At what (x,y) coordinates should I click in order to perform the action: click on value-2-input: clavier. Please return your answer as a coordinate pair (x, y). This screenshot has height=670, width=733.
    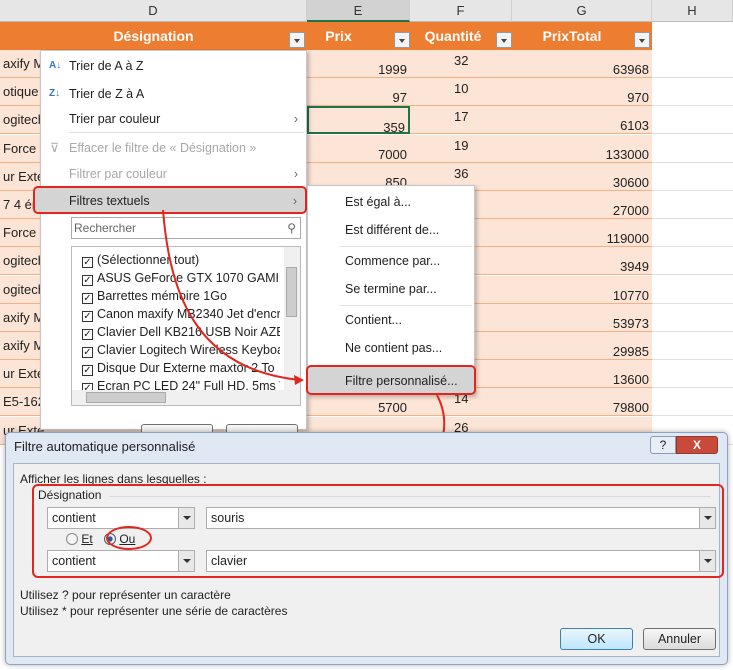
    Looking at the image, I should click on (461, 561).